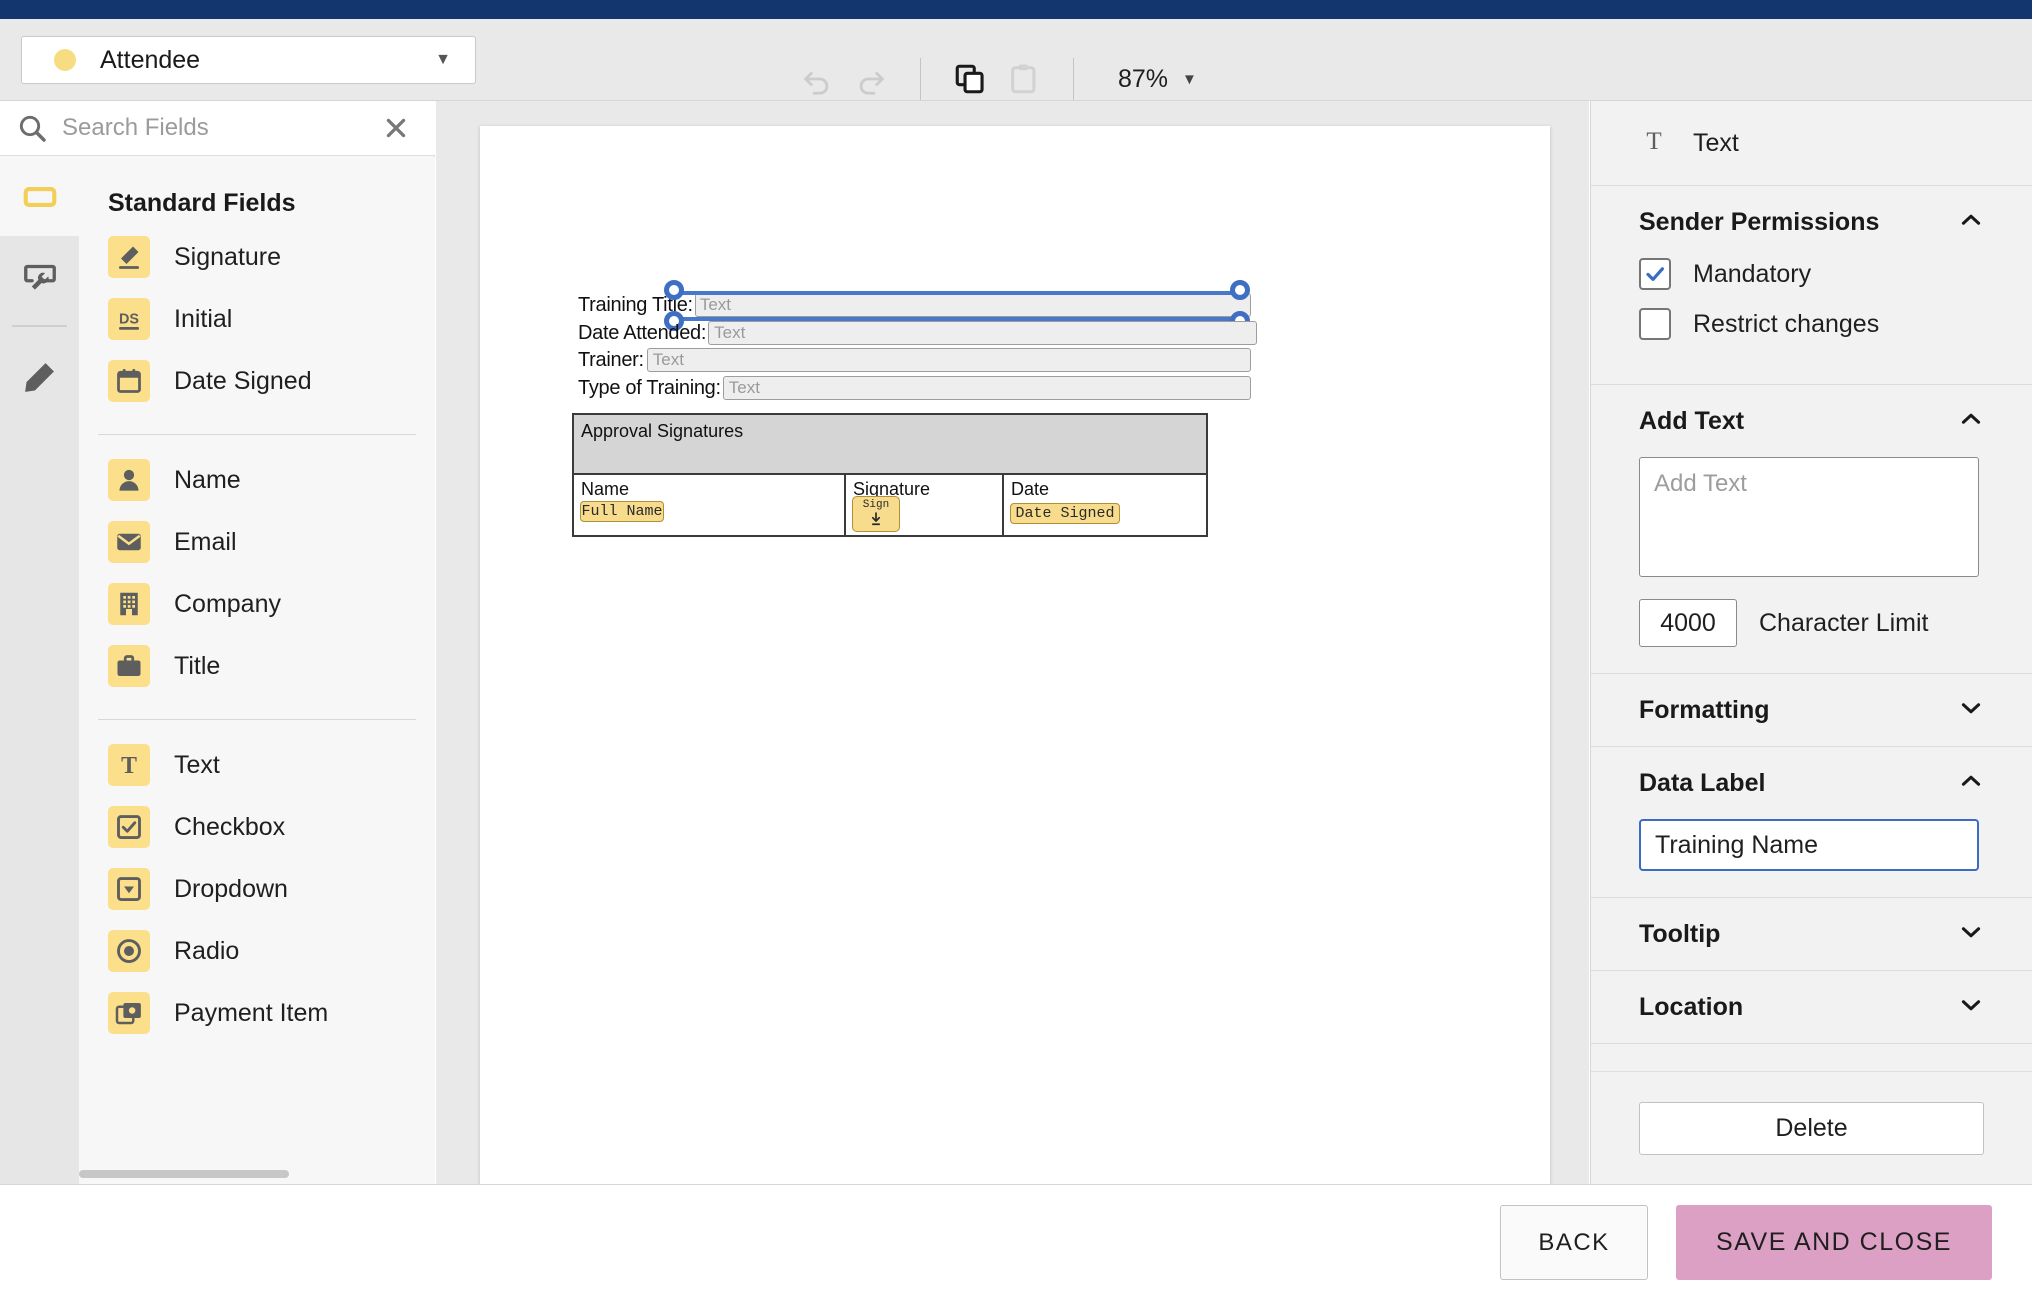 This screenshot has height=1300, width=2032. I want to click on radio-icon, so click(129, 951).